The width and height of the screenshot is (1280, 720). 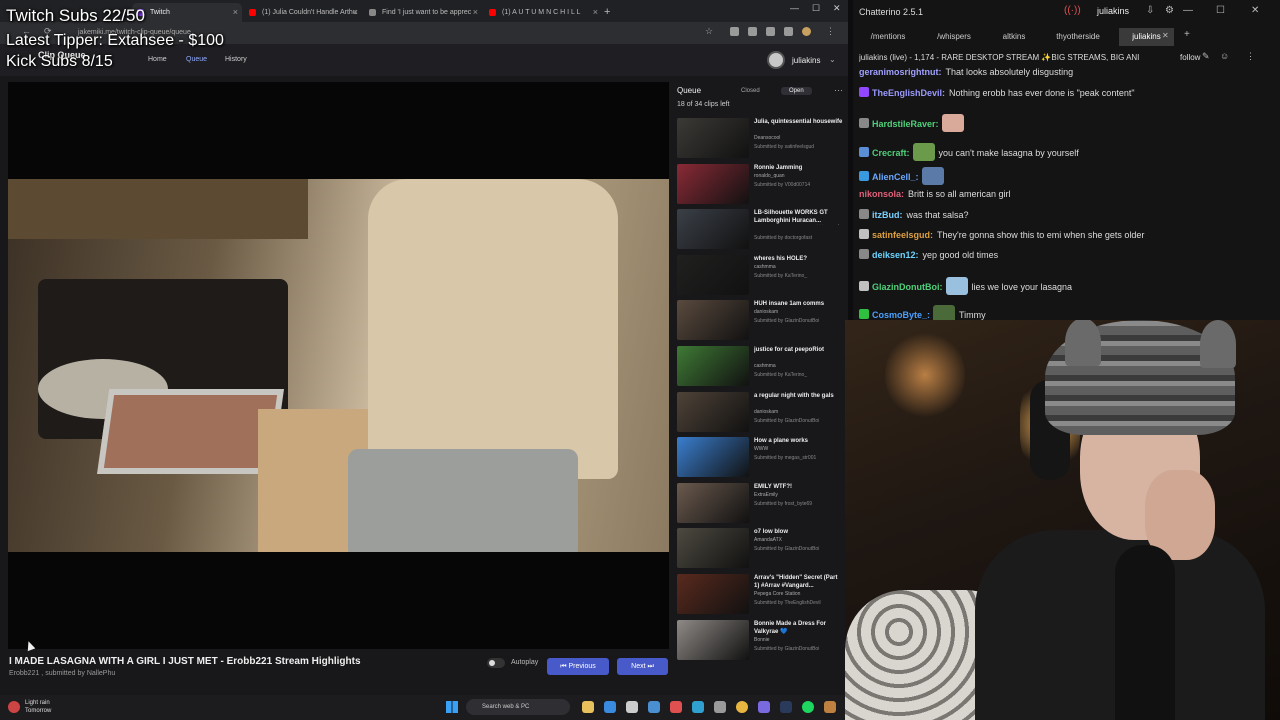 I want to click on browser-tab-twitch: Twitch ×, so click(x=187, y=12).